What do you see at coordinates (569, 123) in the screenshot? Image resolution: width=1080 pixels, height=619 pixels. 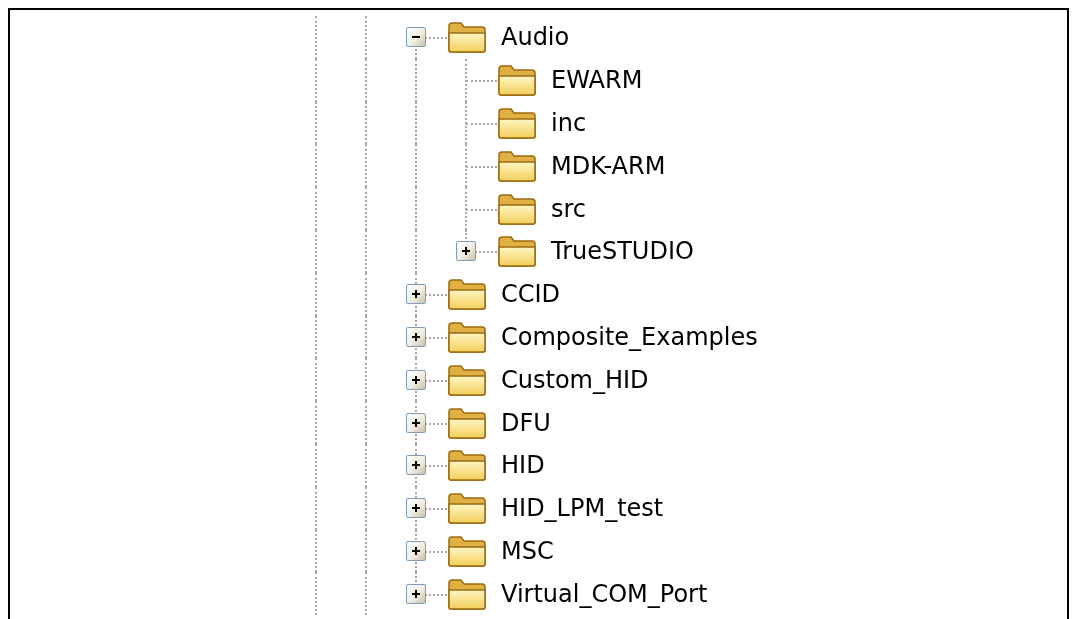 I see `folder-name: inc` at bounding box center [569, 123].